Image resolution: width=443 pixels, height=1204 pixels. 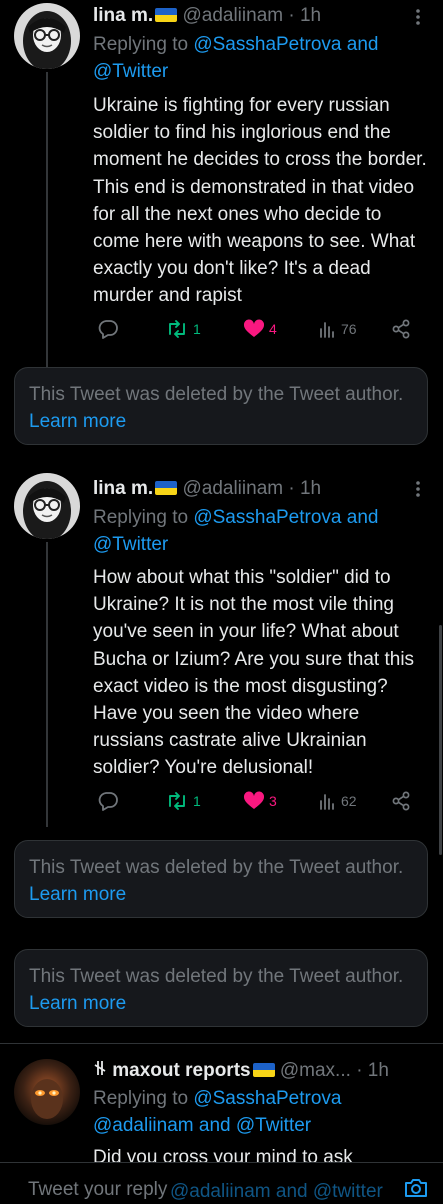 What do you see at coordinates (273, 801) in the screenshot?
I see `like-count: 3` at bounding box center [273, 801].